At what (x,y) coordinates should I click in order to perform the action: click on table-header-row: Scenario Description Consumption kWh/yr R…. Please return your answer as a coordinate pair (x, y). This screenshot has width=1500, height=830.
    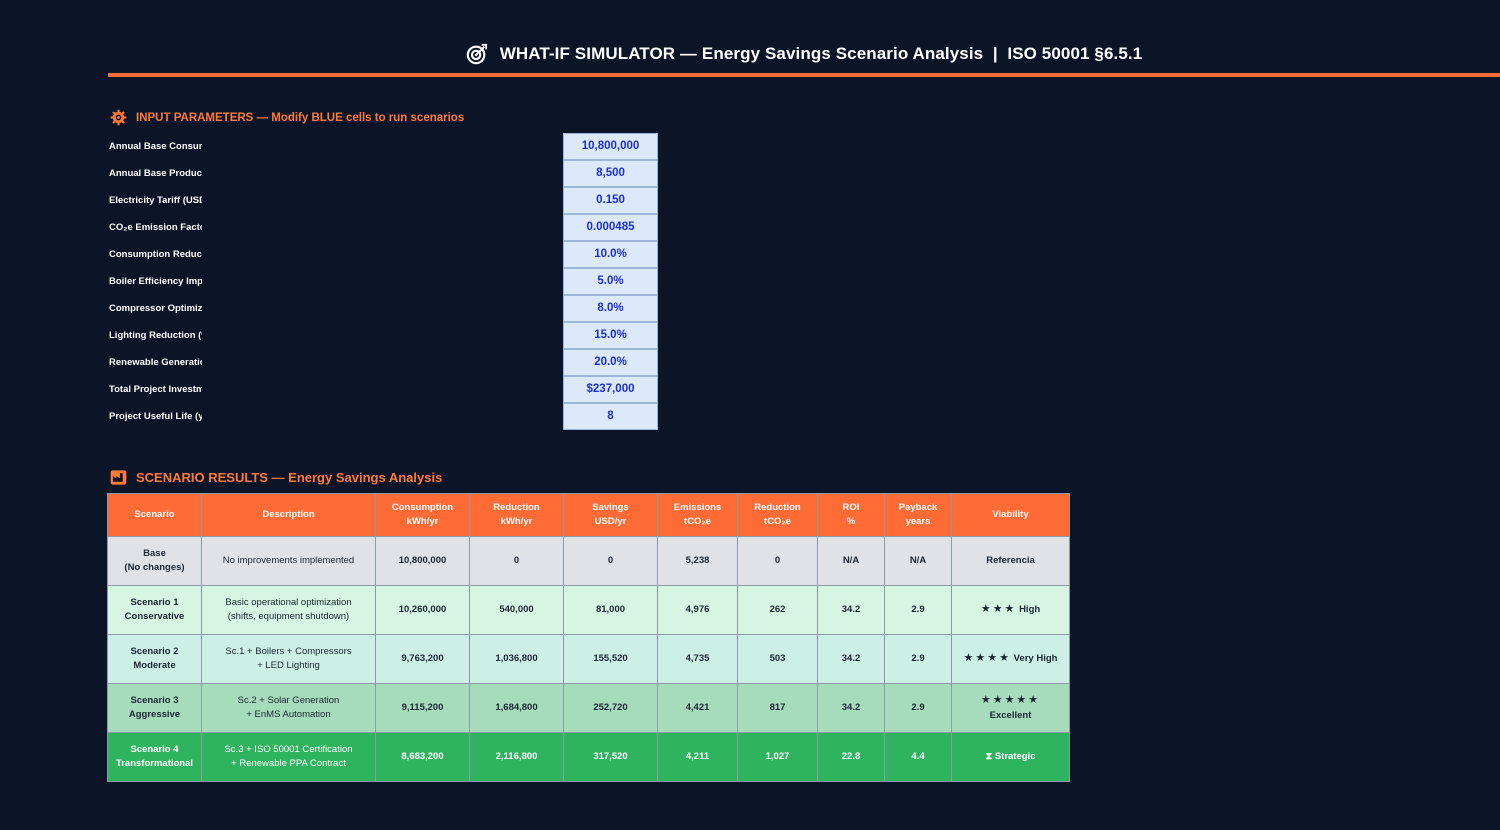
    Looking at the image, I should click on (588, 515).